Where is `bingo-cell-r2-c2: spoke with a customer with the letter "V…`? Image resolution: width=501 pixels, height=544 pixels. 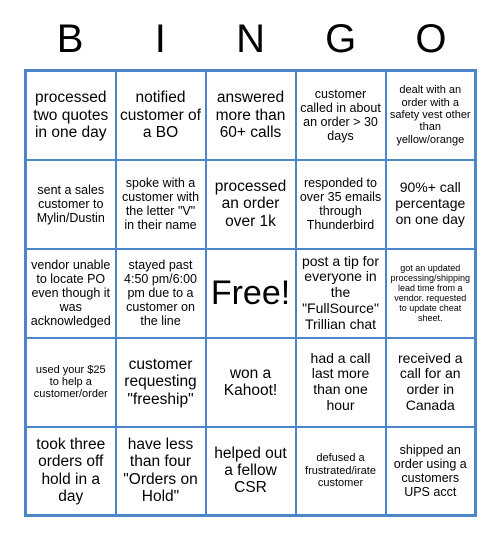
bingo-cell-r2-c2: spoke with a customer with the letter "V… is located at coordinates (160, 204).